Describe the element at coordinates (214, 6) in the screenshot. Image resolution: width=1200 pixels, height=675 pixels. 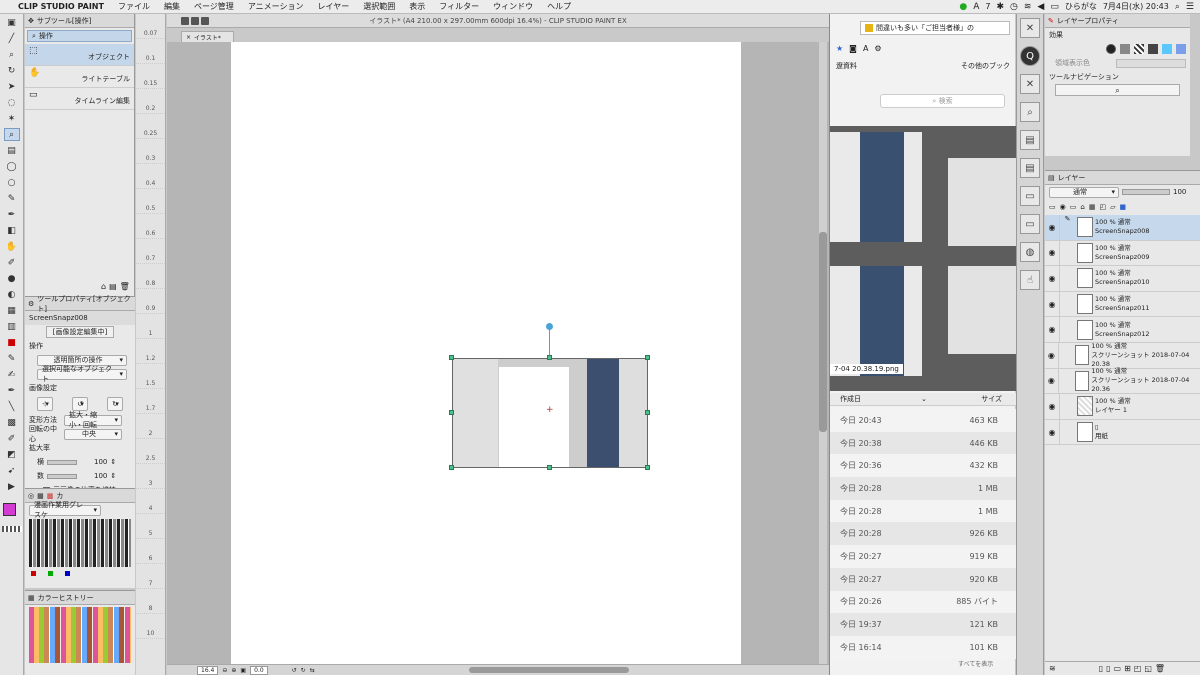
I see `menu-page: ページ管理` at that location.